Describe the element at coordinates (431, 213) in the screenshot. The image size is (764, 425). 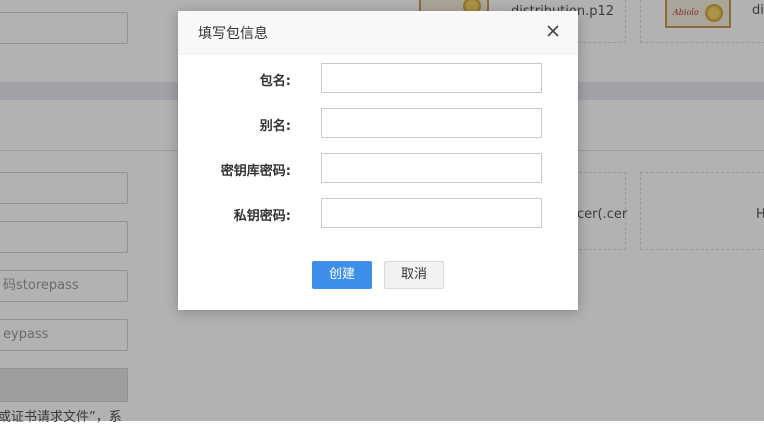
I see `private-key-password-input` at that location.